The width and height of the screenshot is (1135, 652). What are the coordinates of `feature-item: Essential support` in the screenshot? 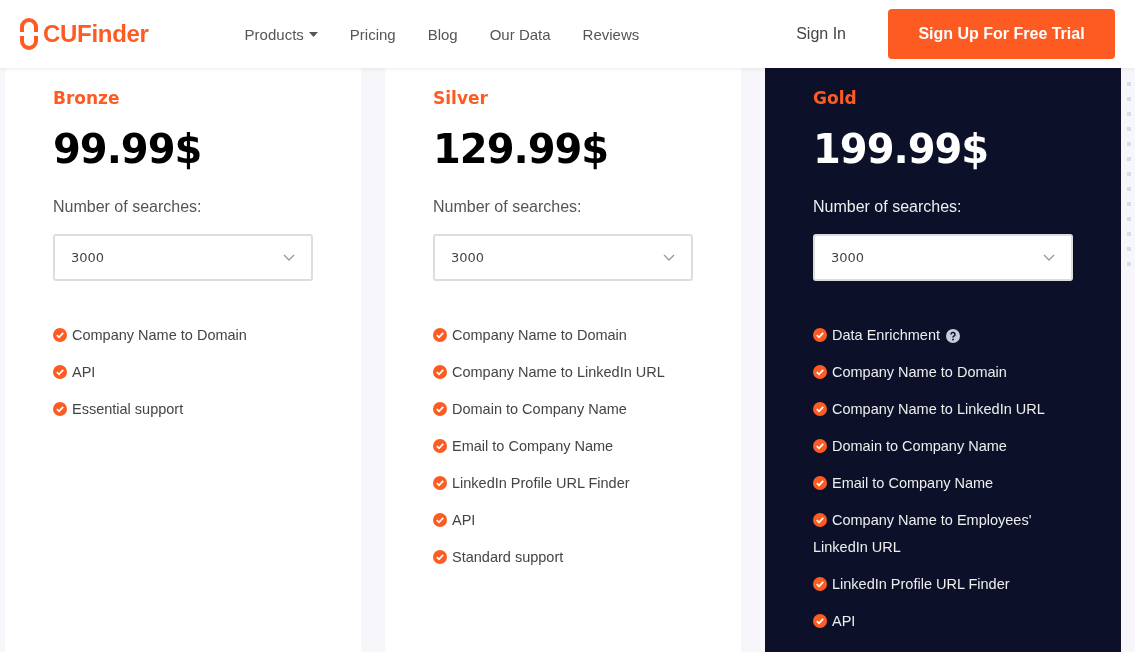 It's located at (118, 409).